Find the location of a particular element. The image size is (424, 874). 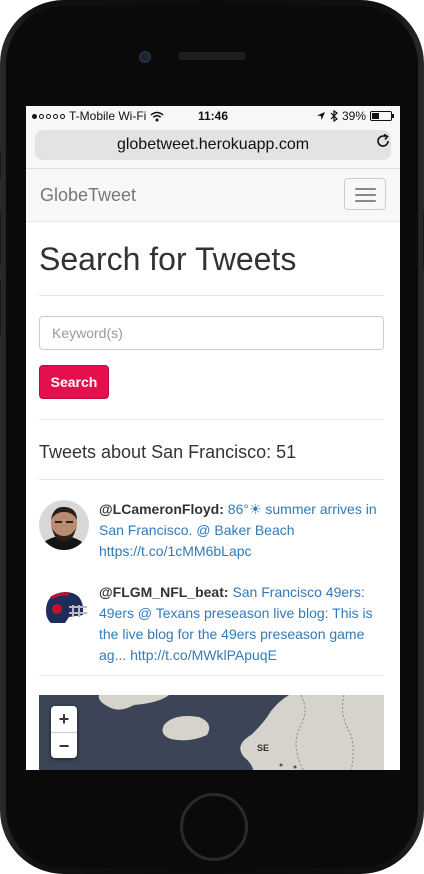

battery-percent: 39% is located at coordinates (353, 116).